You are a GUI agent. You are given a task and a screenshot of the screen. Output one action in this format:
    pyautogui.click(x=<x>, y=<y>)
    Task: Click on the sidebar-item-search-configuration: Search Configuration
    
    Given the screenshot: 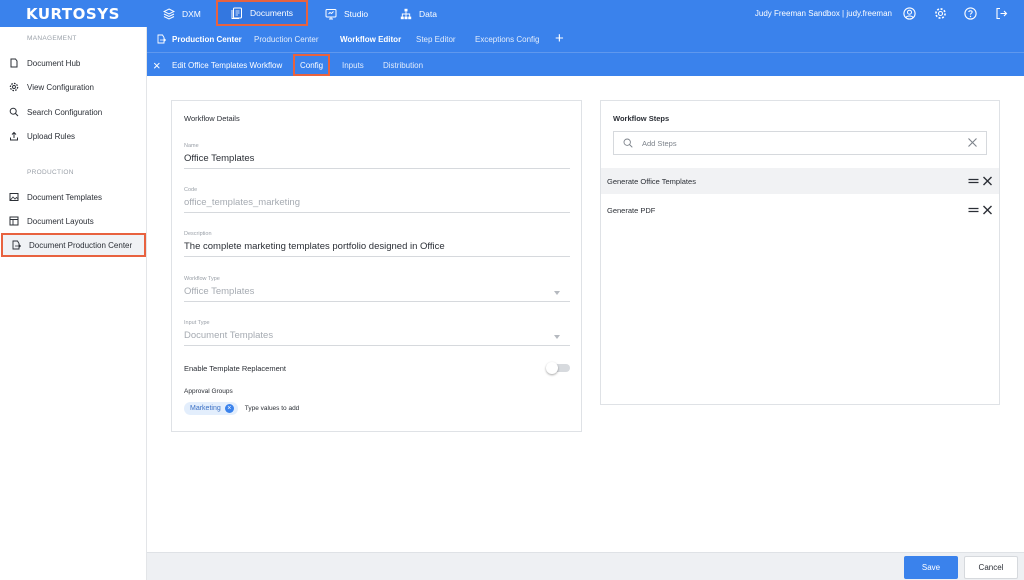 What is the action you would take?
    pyautogui.click(x=73, y=112)
    